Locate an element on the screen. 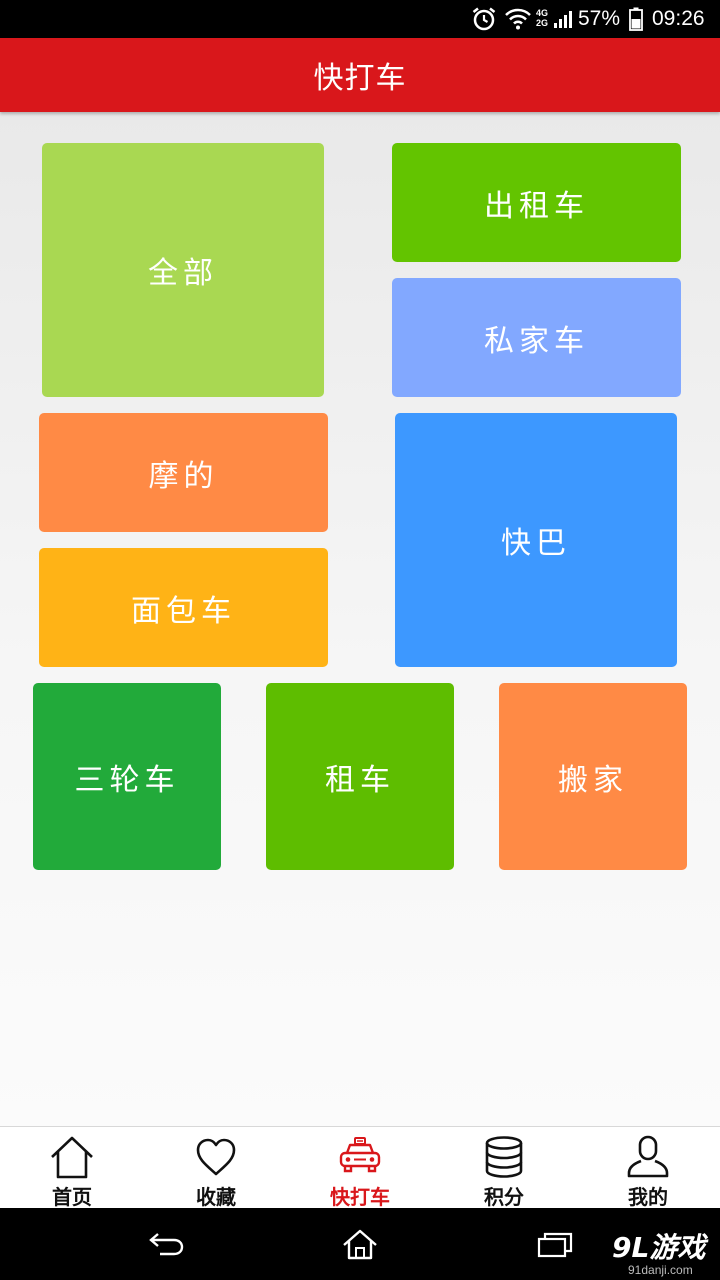 The image size is (720, 1280). tile-all: 全部 is located at coordinates (183, 270).